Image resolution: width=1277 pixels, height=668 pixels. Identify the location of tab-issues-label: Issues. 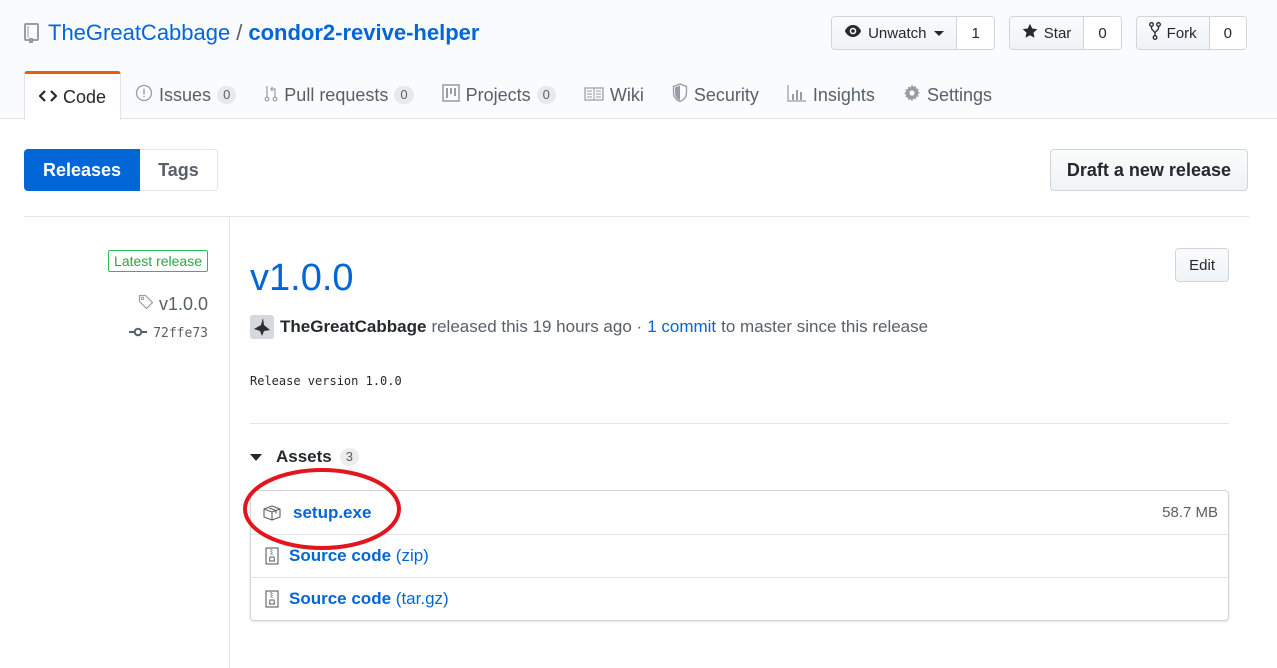
(185, 94).